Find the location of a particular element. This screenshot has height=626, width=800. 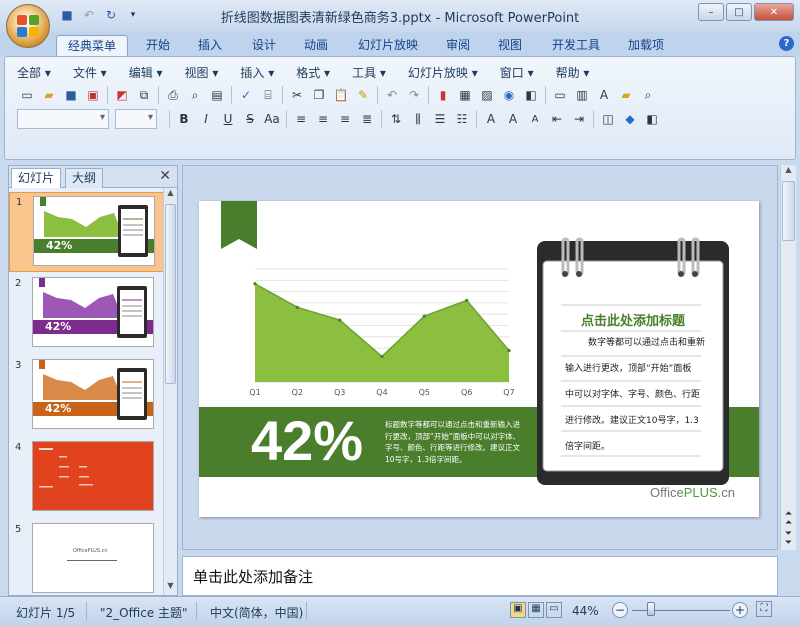

close-pane-icon: ✕ is located at coordinates (165, 176).